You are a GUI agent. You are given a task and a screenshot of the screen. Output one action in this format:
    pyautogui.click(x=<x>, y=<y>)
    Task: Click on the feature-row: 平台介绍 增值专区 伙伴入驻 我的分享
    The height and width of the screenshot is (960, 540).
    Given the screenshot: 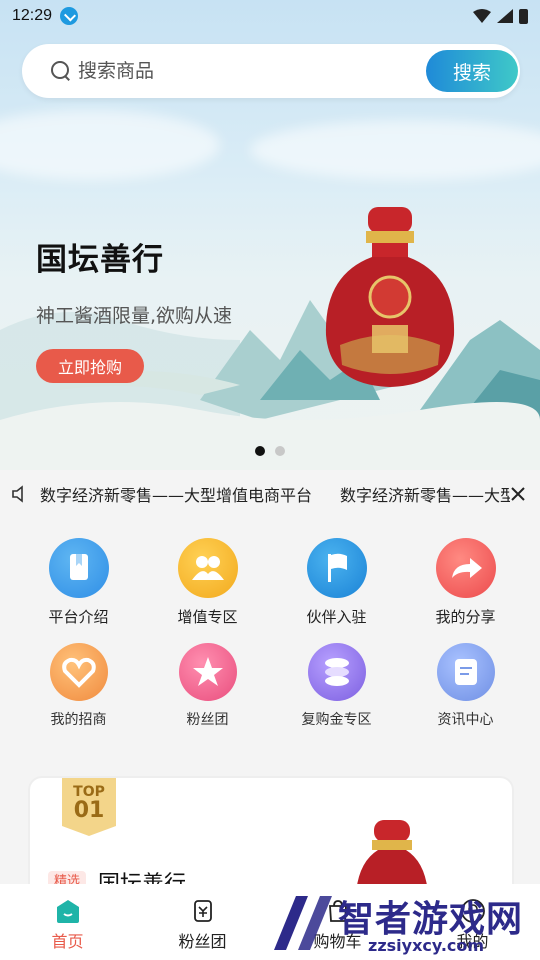 What is the action you would take?
    pyautogui.click(x=270, y=577)
    